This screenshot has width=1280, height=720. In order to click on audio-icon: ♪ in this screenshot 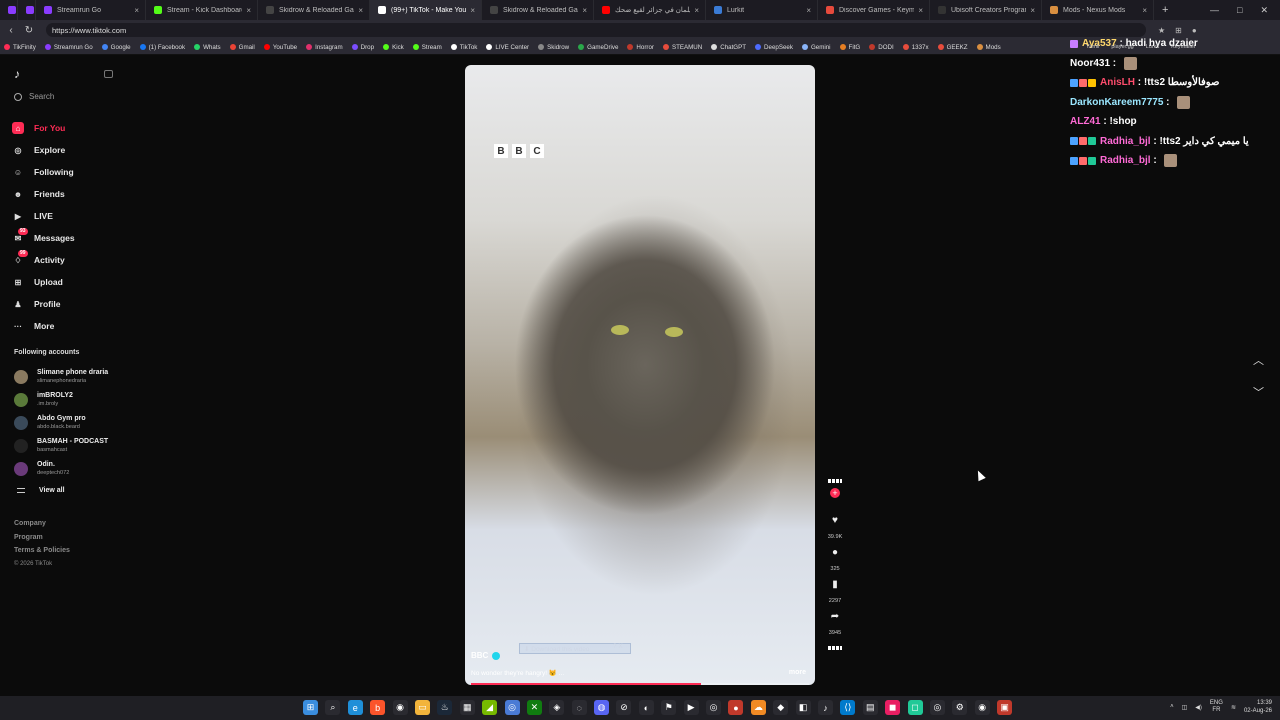, I will do `click(825, 707)`.